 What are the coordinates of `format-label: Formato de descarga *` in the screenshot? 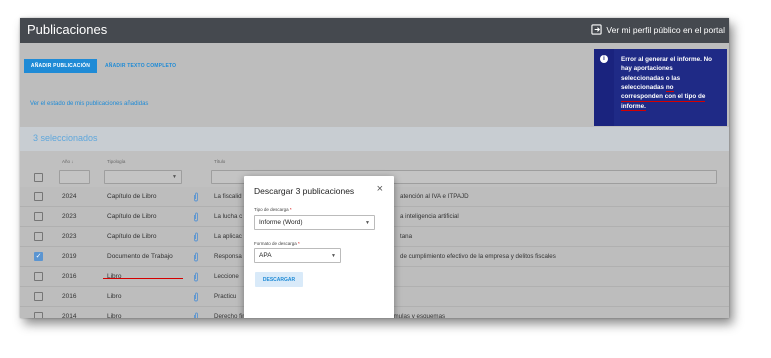 It's located at (277, 243).